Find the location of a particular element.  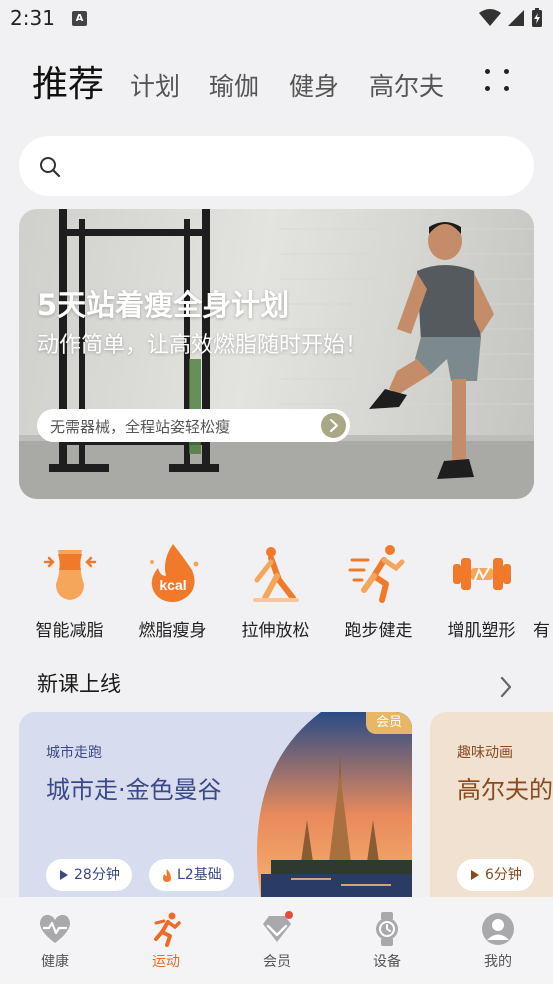

search-icon is located at coordinates (50, 167).